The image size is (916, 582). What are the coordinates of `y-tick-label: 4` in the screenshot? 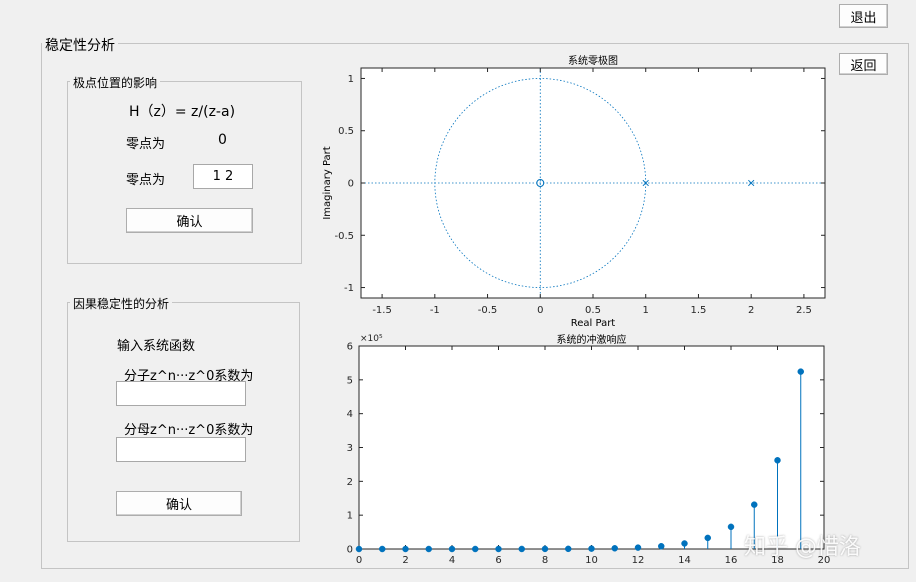 It's located at (350, 414).